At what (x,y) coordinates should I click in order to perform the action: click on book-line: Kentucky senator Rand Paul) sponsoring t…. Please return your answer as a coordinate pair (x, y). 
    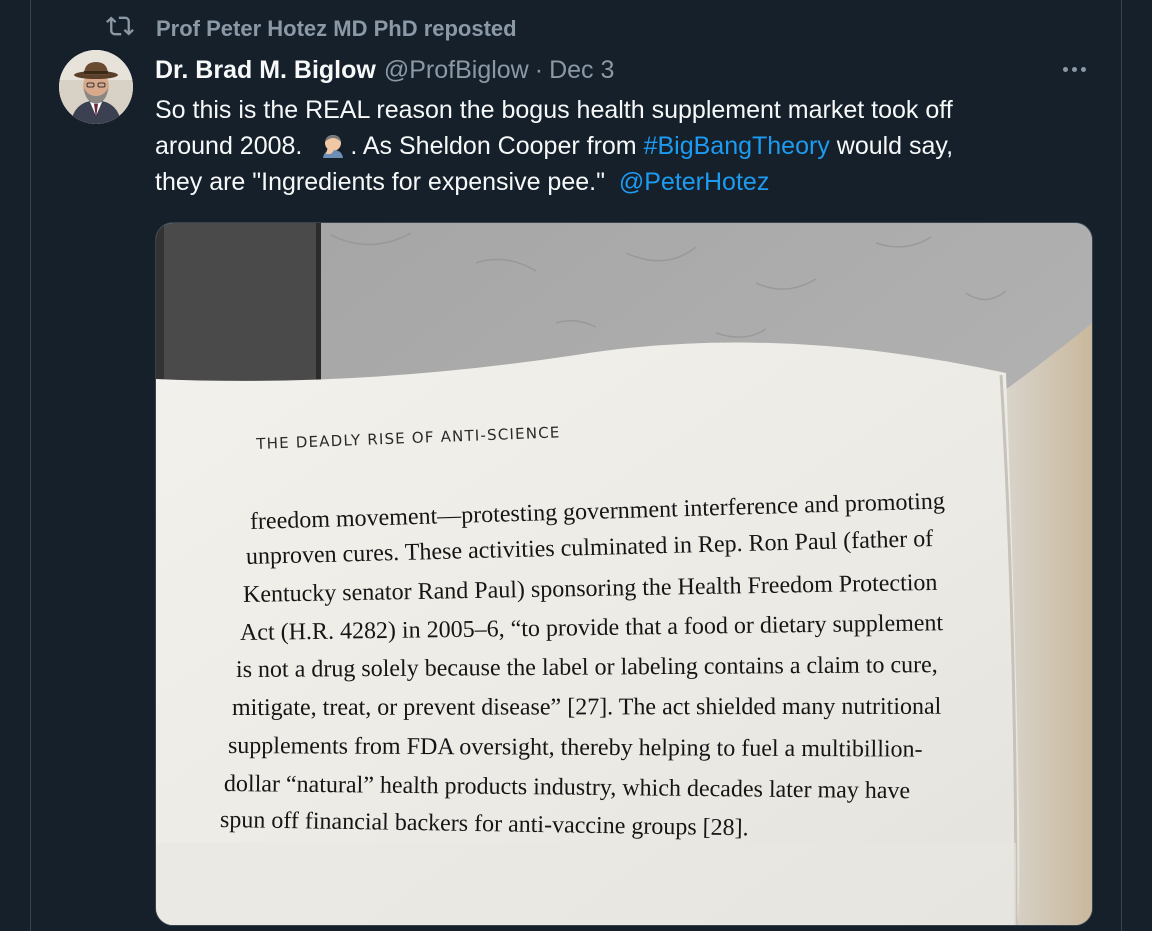
    Looking at the image, I should click on (590, 588).